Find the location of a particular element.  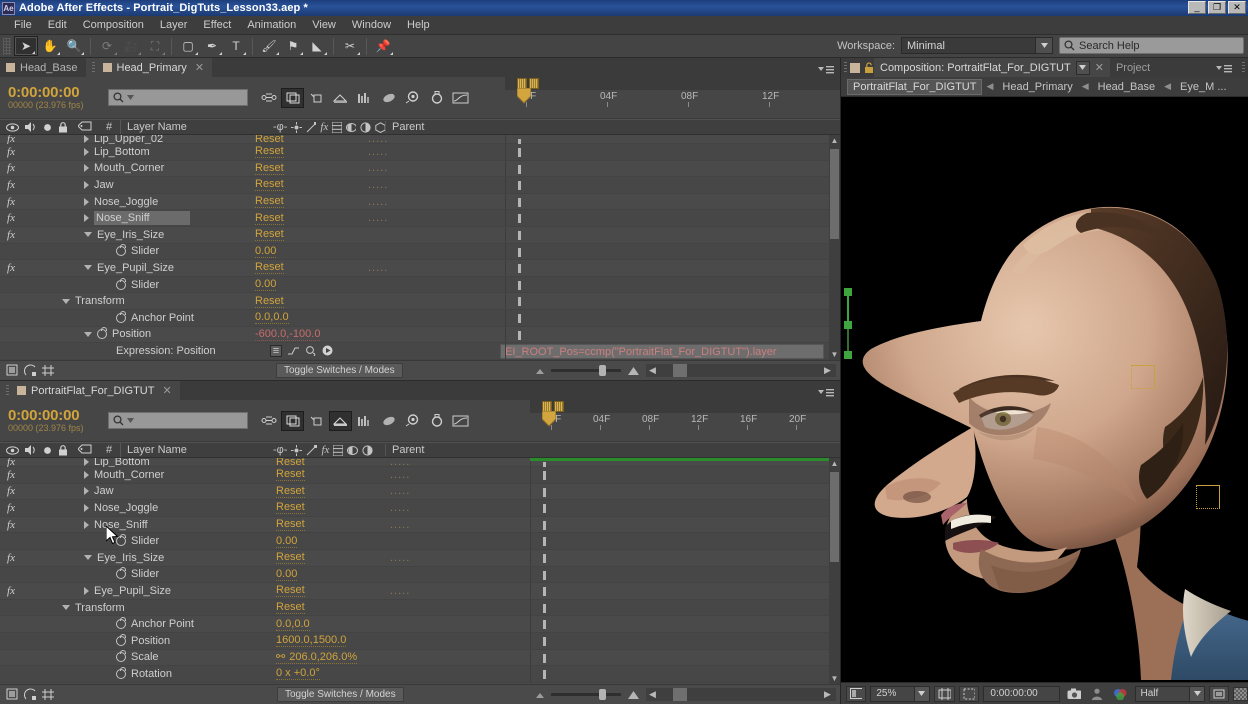

viewer-project-tab: Project is located at coordinates (1133, 67).